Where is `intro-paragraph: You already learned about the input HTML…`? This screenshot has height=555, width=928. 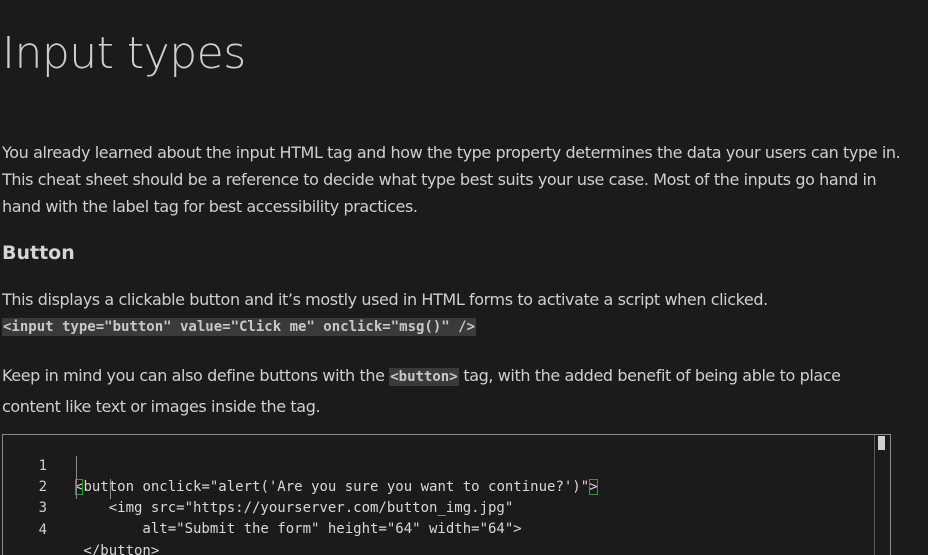
intro-paragraph: You already learned about the input HTML… is located at coordinates (451, 179).